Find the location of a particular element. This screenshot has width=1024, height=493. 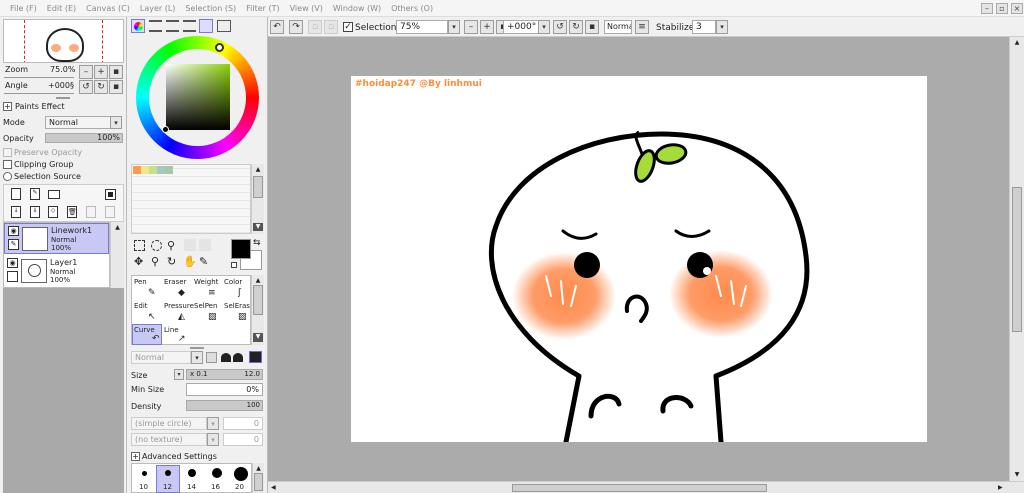

navigator-preview is located at coordinates (63, 41).